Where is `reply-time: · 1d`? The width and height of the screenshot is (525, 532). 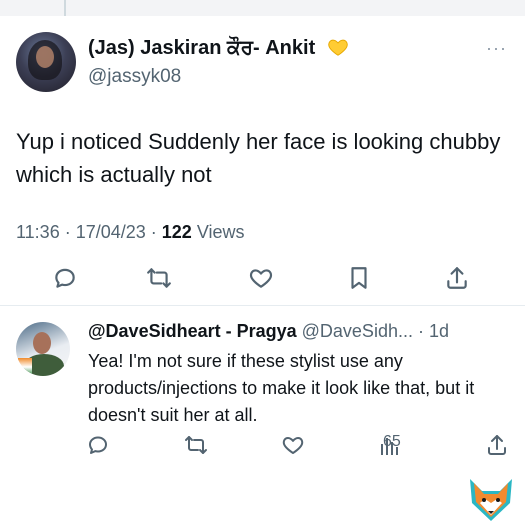 reply-time: · 1d is located at coordinates (431, 331).